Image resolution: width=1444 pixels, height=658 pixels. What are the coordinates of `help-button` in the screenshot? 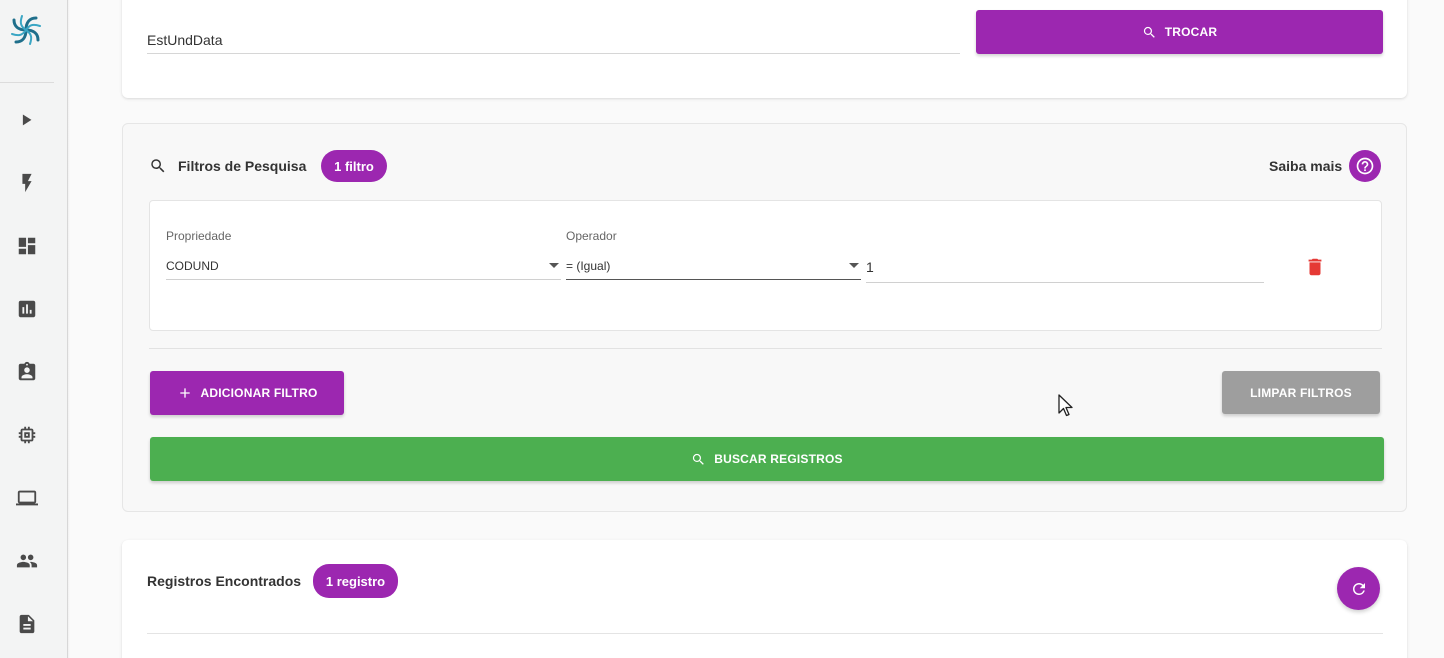 It's located at (1365, 166).